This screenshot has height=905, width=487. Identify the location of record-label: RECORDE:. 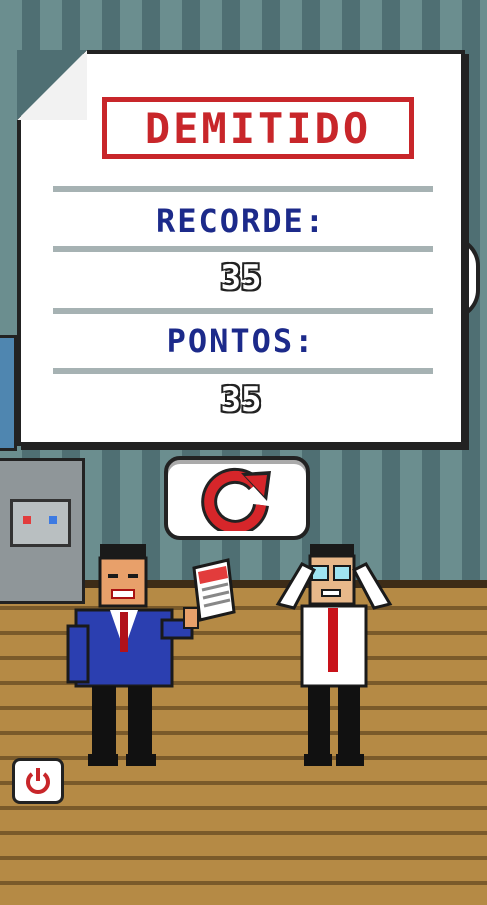
(241, 221).